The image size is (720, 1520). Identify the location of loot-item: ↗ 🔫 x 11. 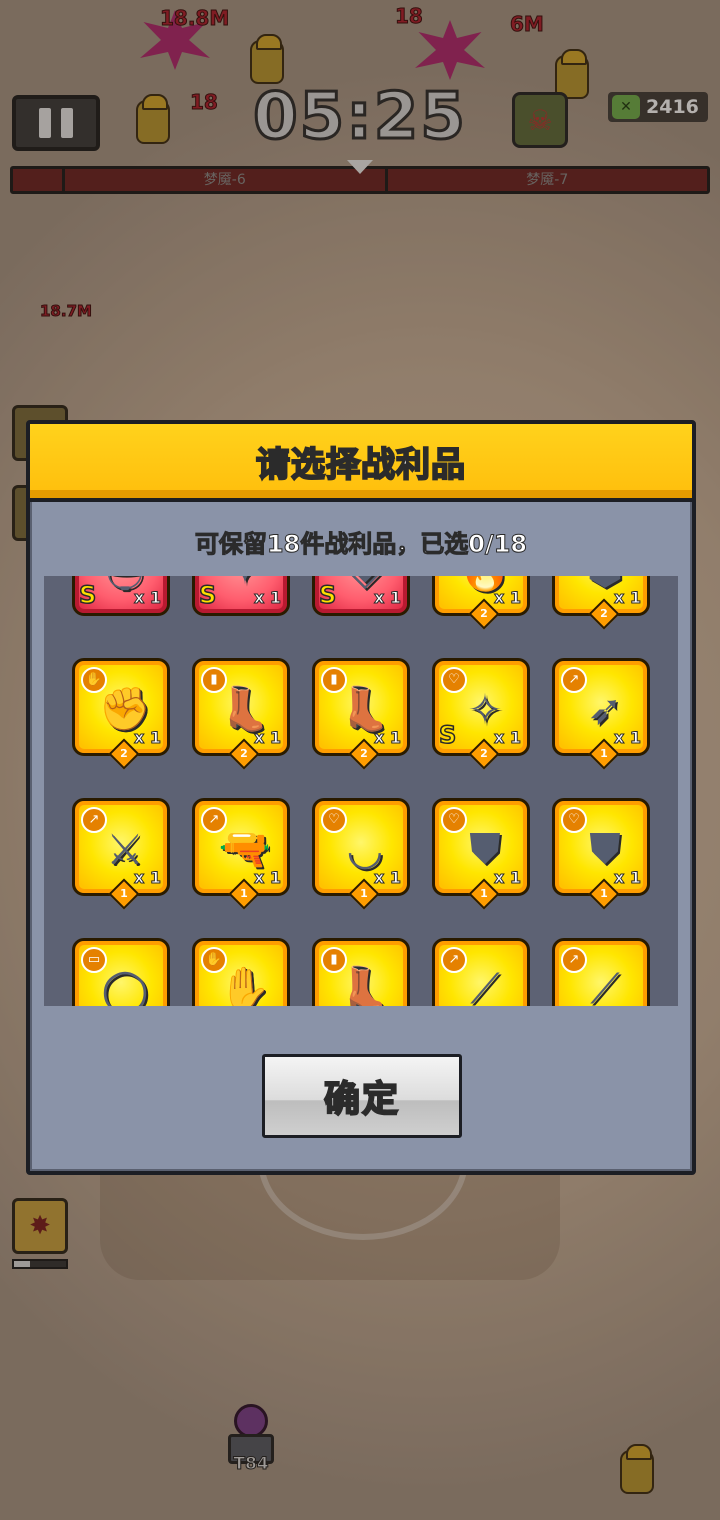
(241, 854).